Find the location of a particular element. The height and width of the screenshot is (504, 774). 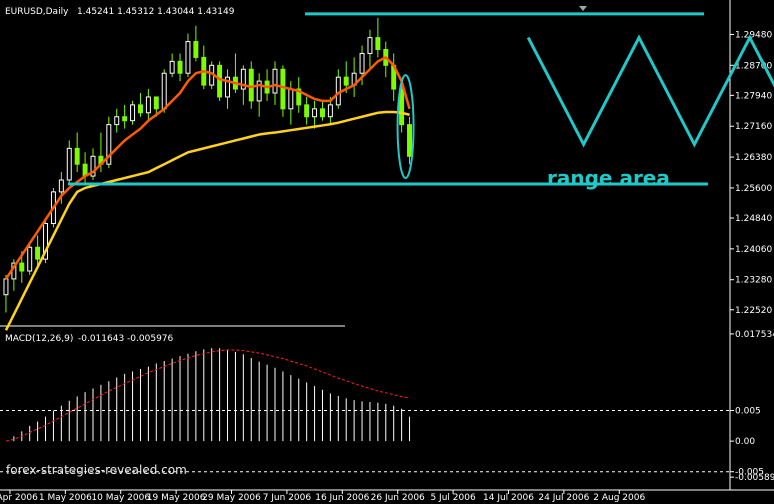

price-tick-label: 1.26380 is located at coordinates (753, 158).